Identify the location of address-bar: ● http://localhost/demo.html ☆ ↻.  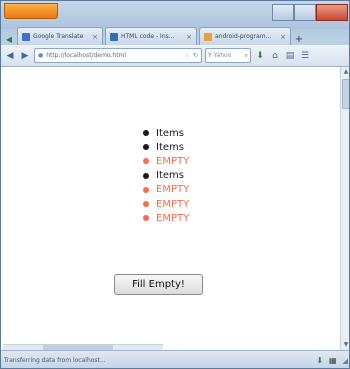
(118, 55).